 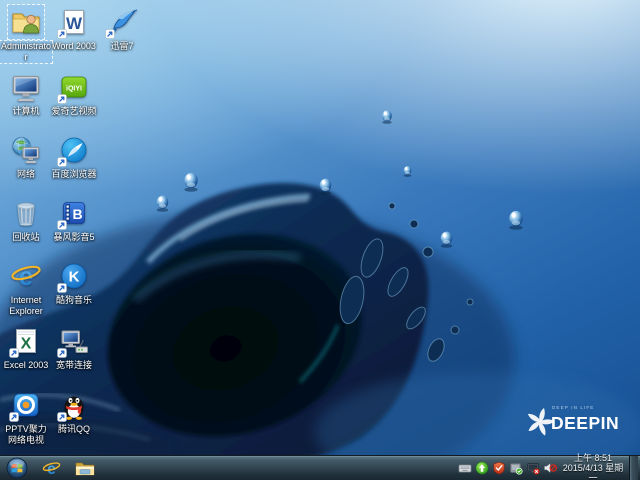 I want to click on water-droplet, so click(x=387, y=117).